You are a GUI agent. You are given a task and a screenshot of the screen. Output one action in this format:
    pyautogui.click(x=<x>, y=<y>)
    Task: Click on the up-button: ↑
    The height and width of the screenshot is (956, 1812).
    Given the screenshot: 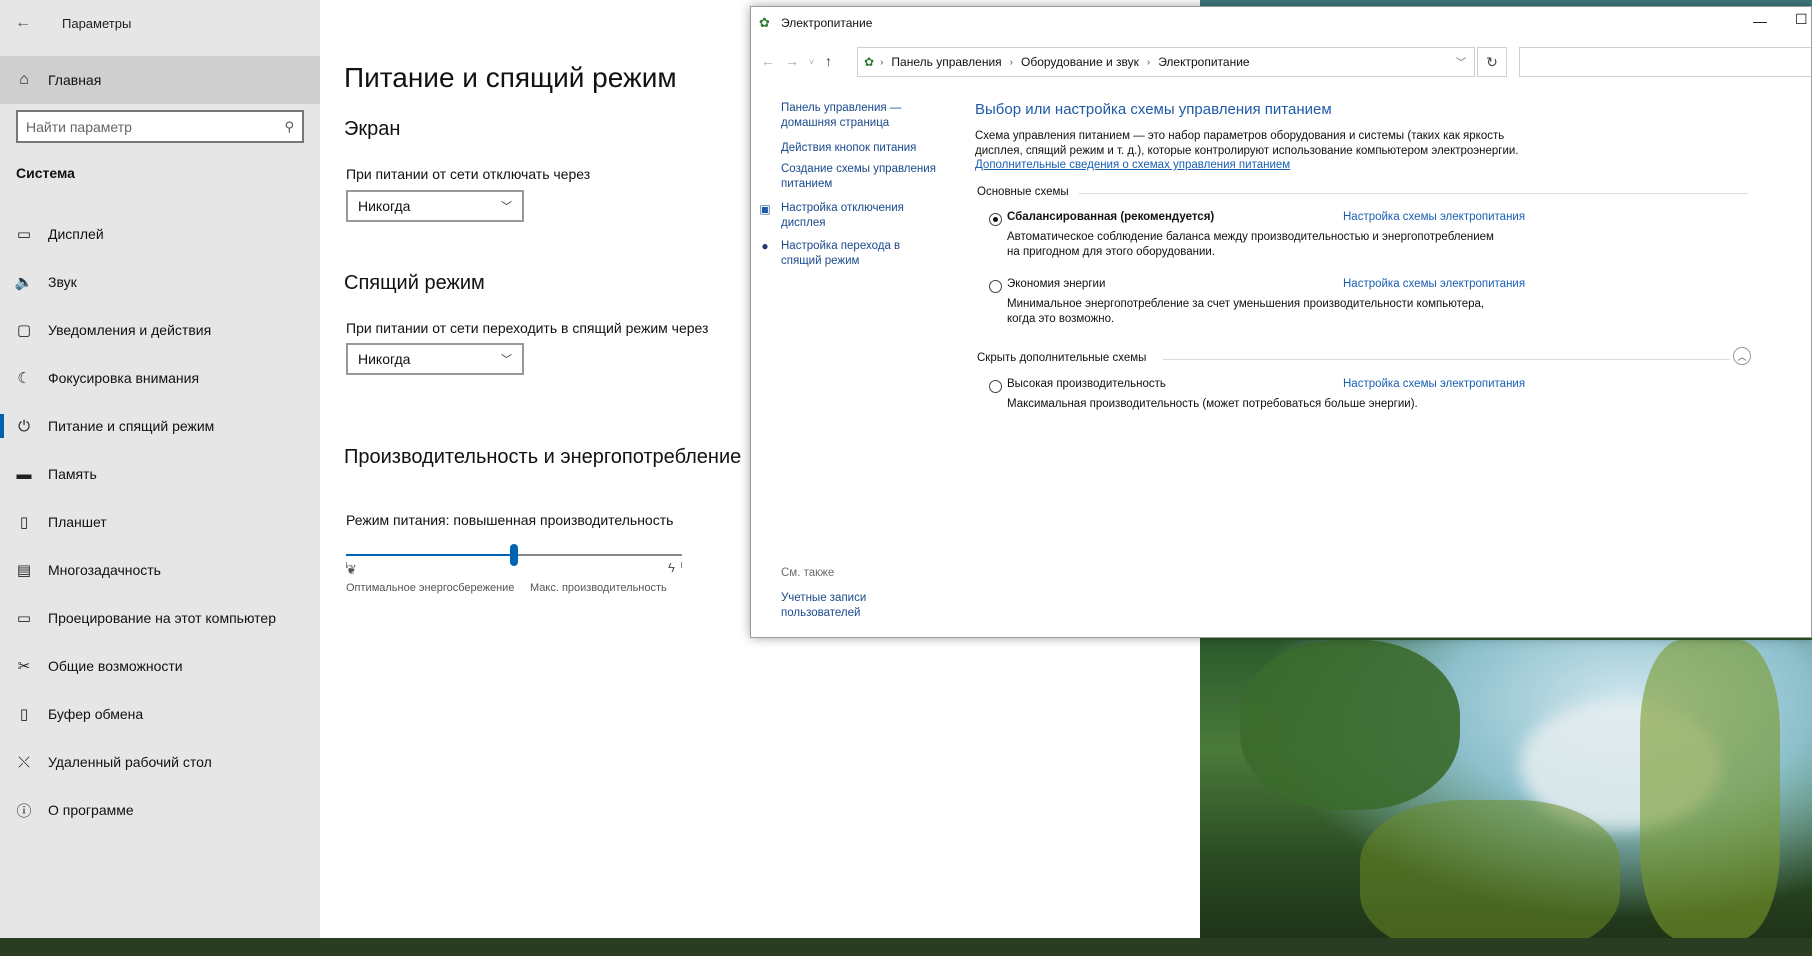 What is the action you would take?
    pyautogui.click(x=828, y=61)
    